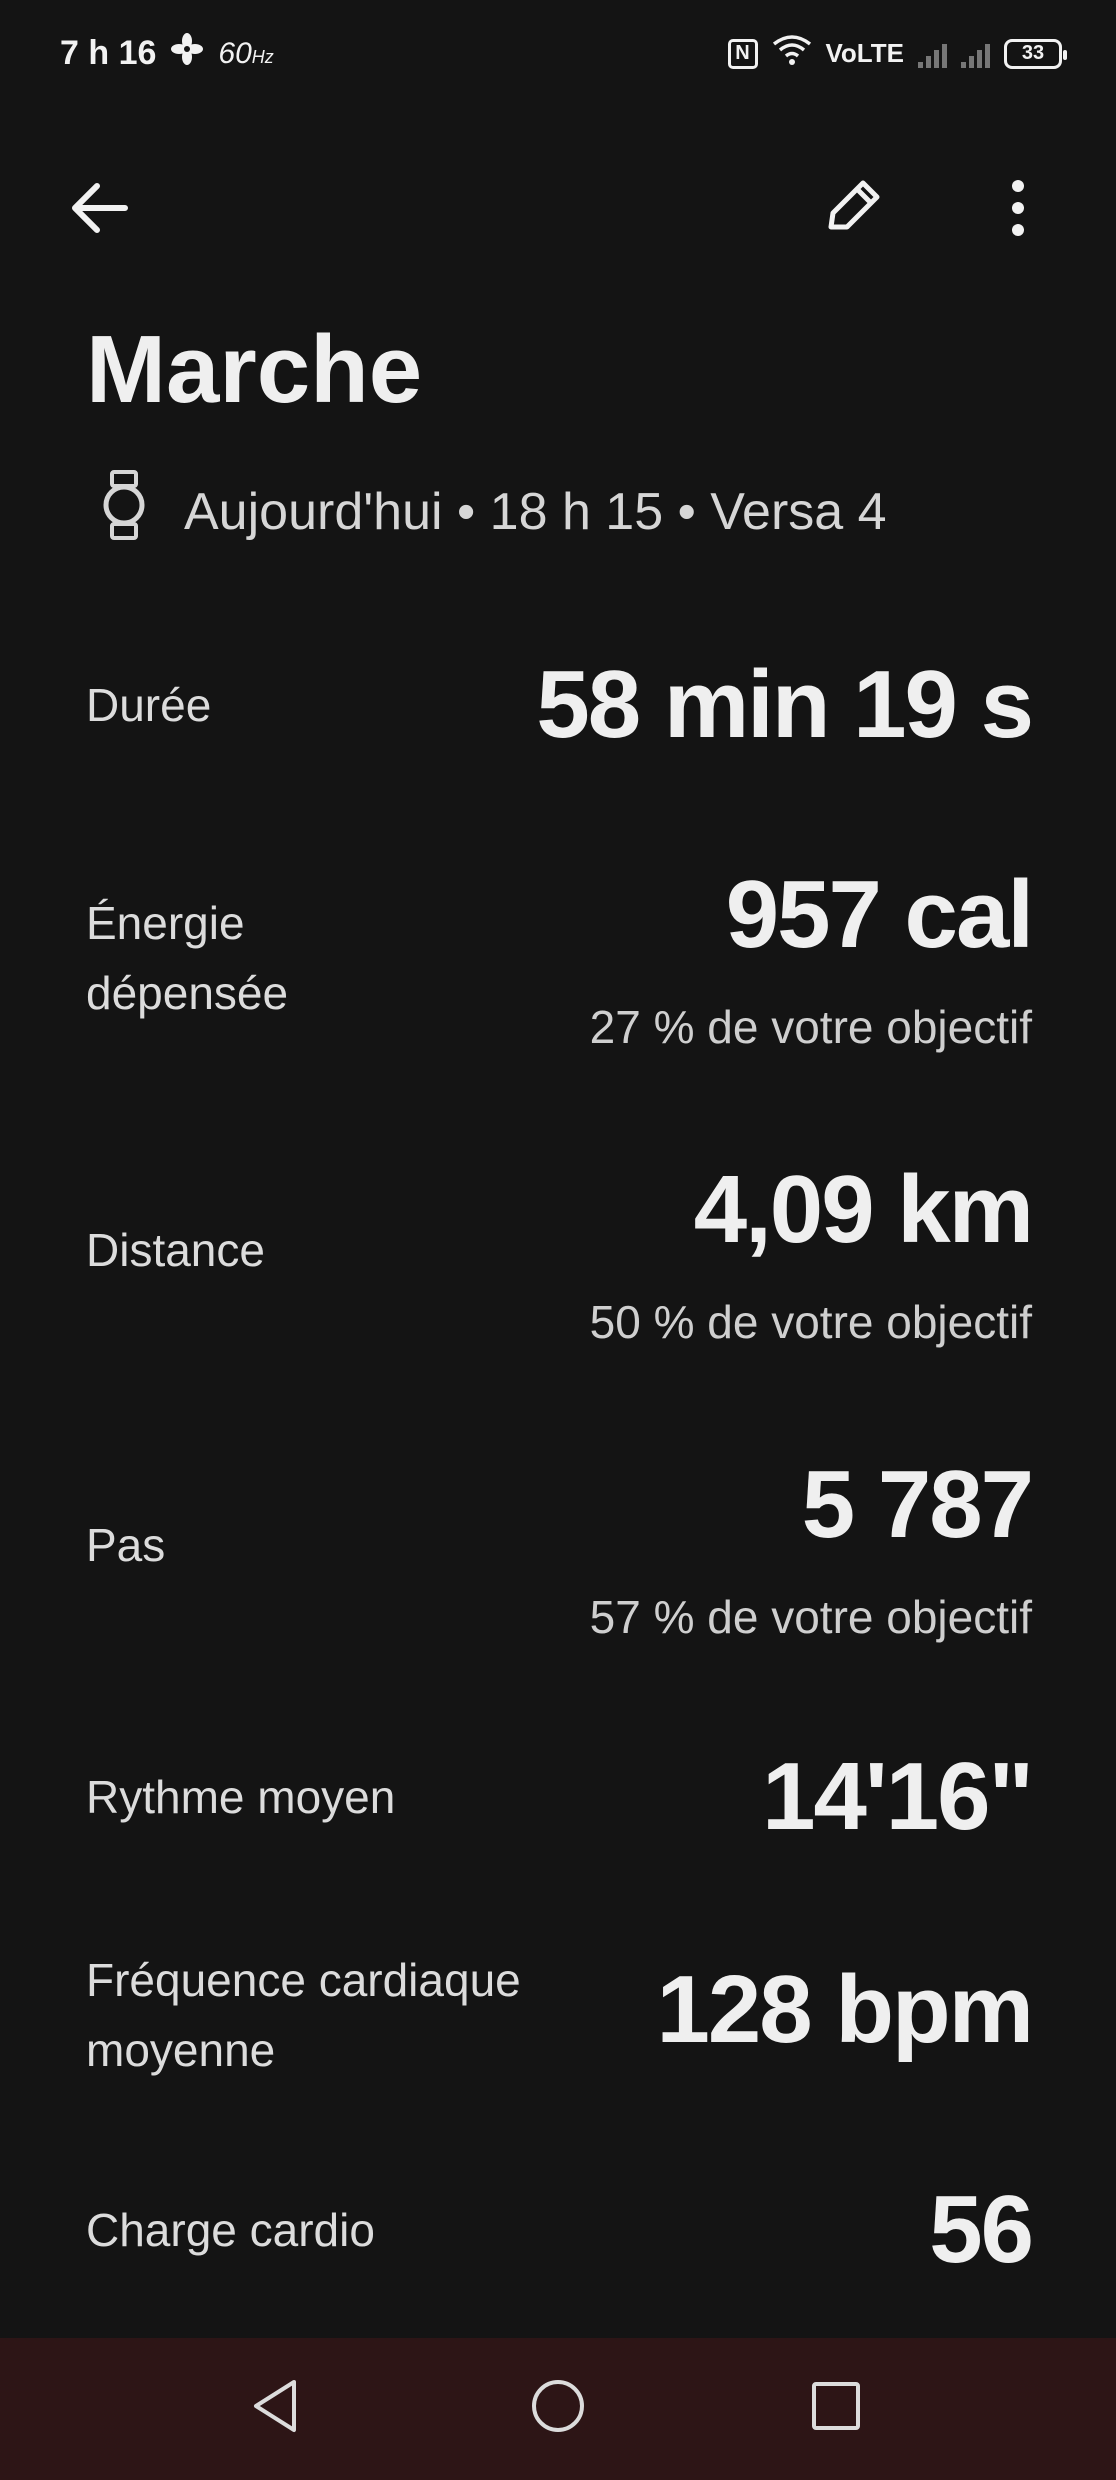 This screenshot has height=2480, width=1116. What do you see at coordinates (108, 53) in the screenshot?
I see `status-time: 7 h 16` at bounding box center [108, 53].